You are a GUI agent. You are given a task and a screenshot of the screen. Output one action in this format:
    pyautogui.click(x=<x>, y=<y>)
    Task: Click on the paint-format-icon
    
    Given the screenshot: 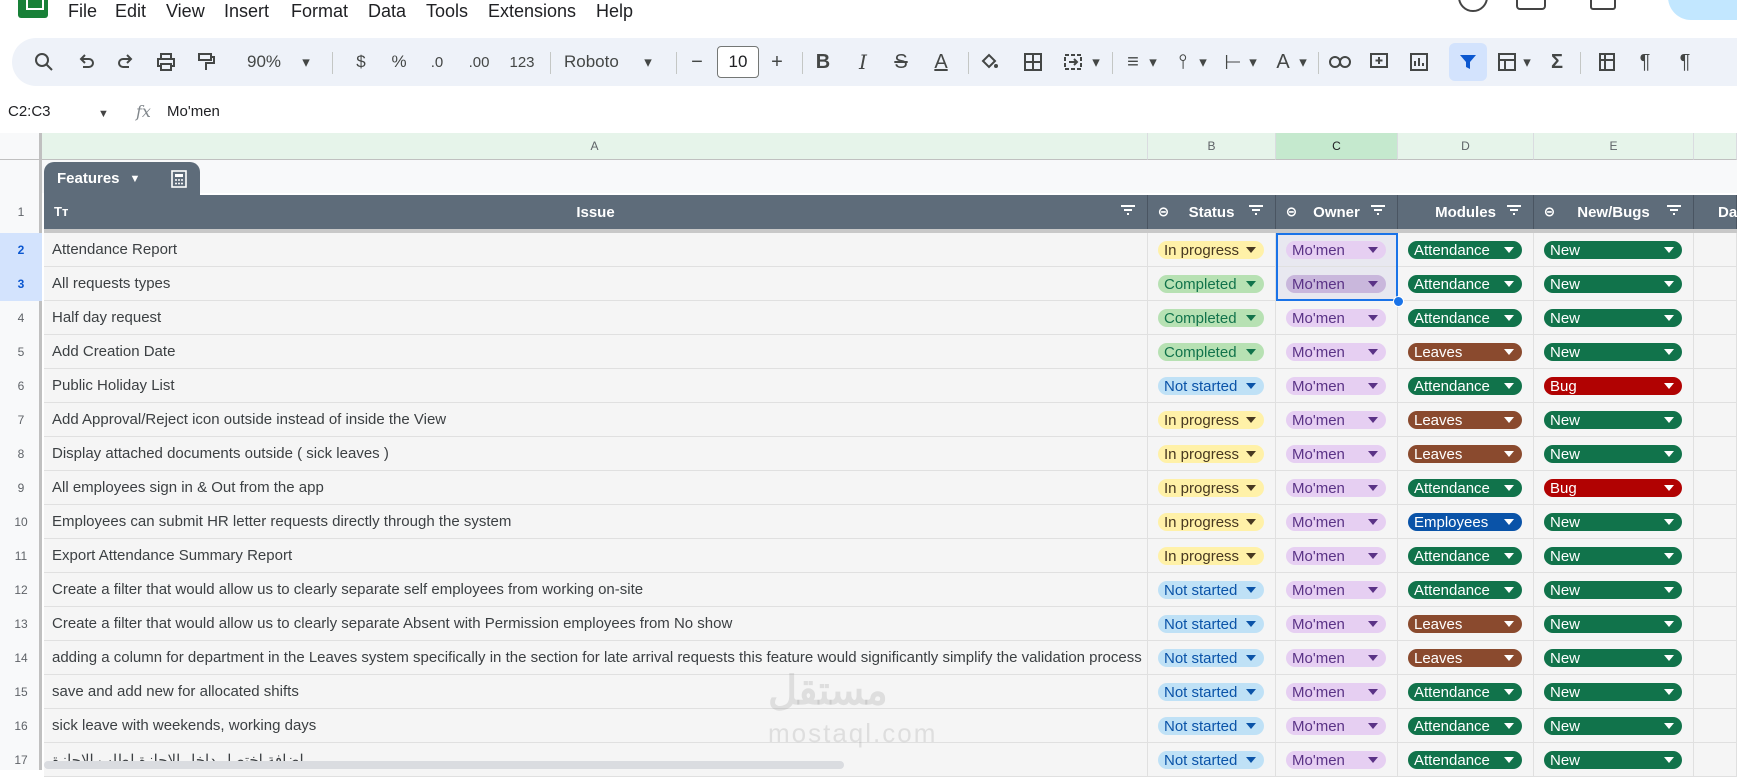 What is the action you would take?
    pyautogui.click(x=206, y=62)
    